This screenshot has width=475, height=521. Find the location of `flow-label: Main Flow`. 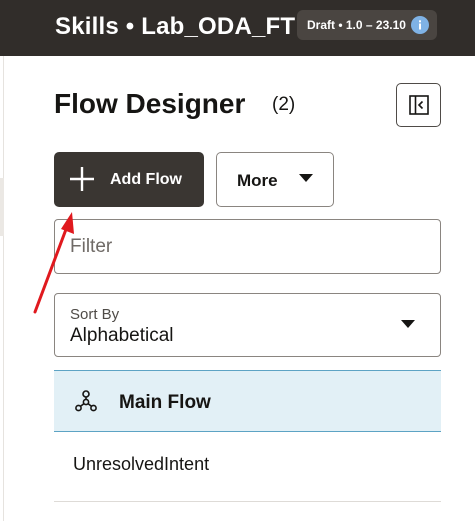

flow-label: Main Flow is located at coordinates (165, 402).